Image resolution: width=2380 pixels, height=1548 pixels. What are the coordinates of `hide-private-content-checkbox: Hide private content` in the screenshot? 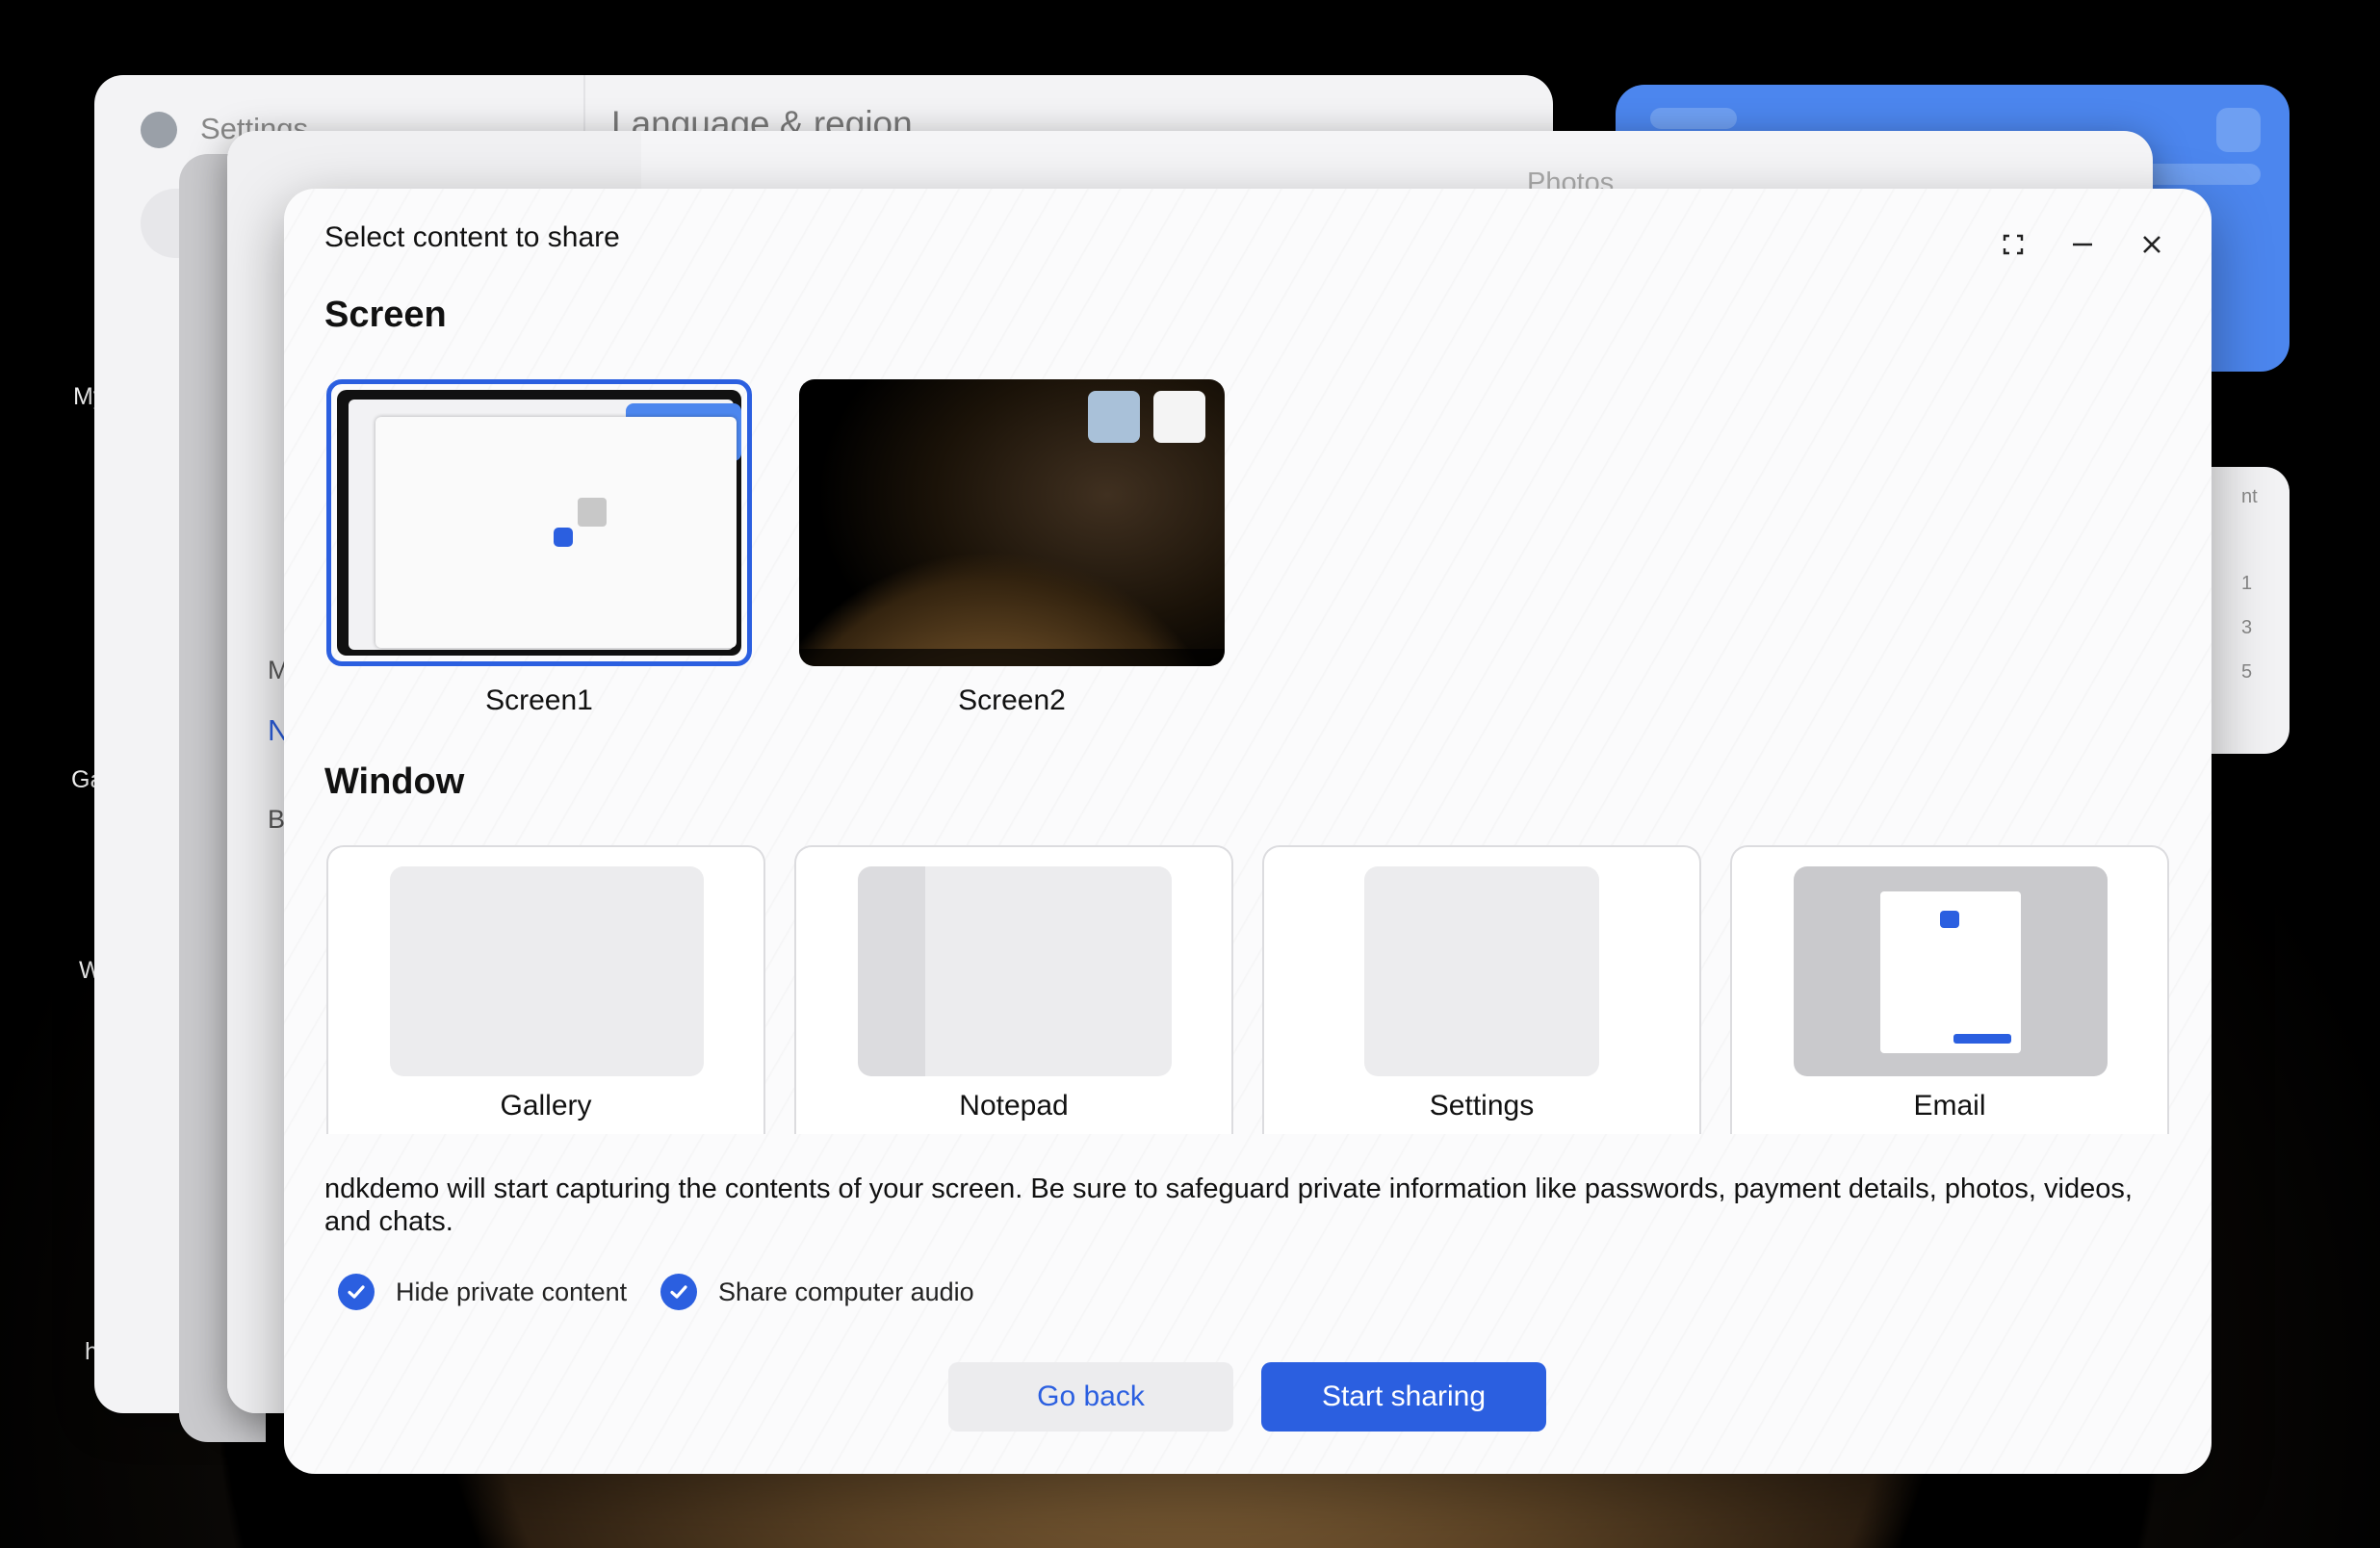 It's located at (483, 1292).